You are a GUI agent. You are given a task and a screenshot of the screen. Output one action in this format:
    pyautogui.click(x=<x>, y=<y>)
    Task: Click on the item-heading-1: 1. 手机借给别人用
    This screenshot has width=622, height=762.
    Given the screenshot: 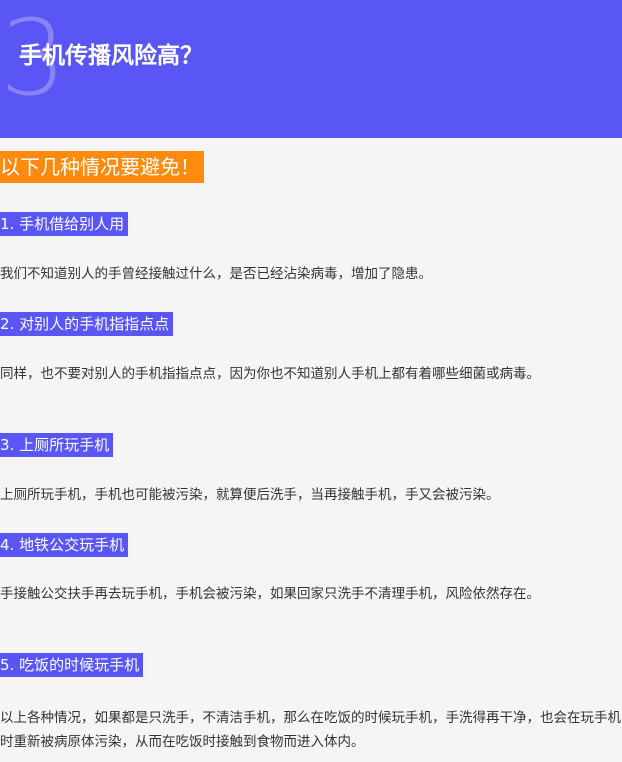 What is the action you would take?
    pyautogui.click(x=64, y=224)
    